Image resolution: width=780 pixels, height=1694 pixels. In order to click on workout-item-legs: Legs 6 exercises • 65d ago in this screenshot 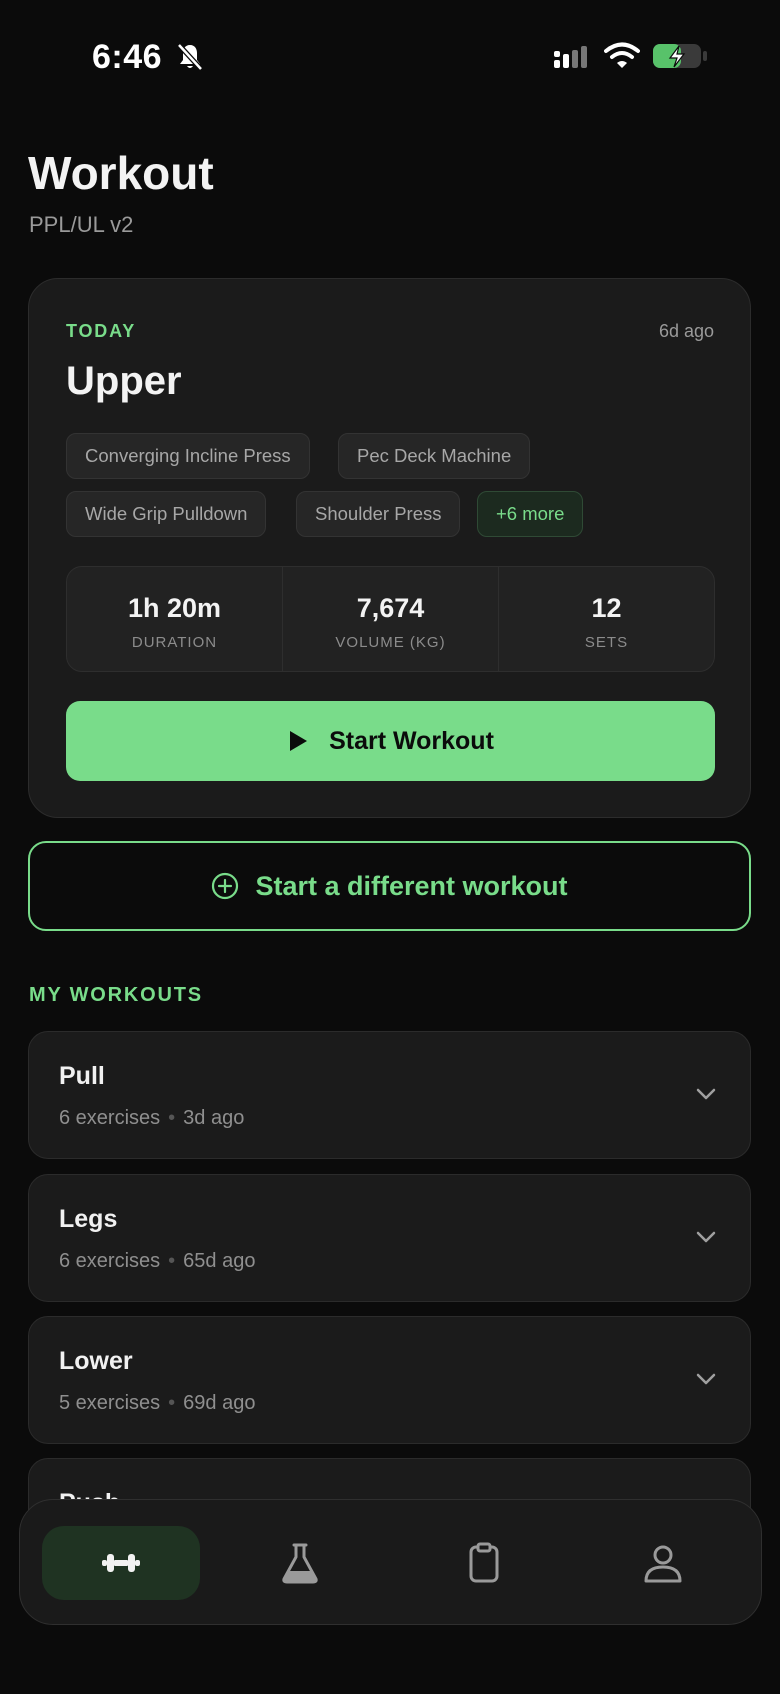, I will do `click(389, 1238)`.